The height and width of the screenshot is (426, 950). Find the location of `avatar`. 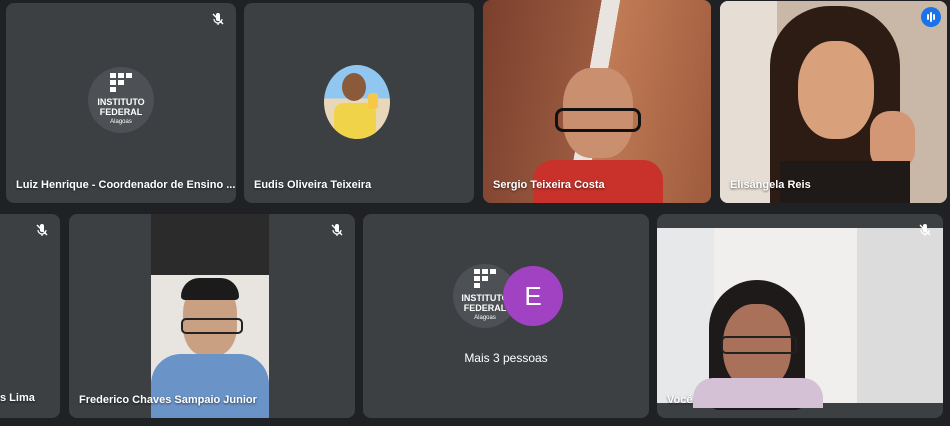

avatar is located at coordinates (357, 102).